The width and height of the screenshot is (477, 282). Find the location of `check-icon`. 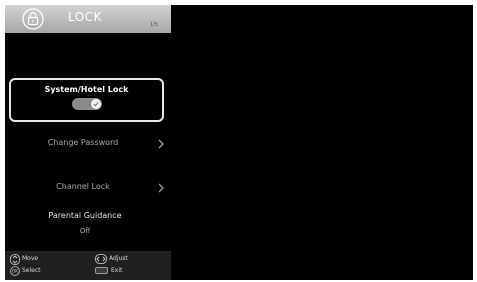

check-icon is located at coordinates (96, 104).